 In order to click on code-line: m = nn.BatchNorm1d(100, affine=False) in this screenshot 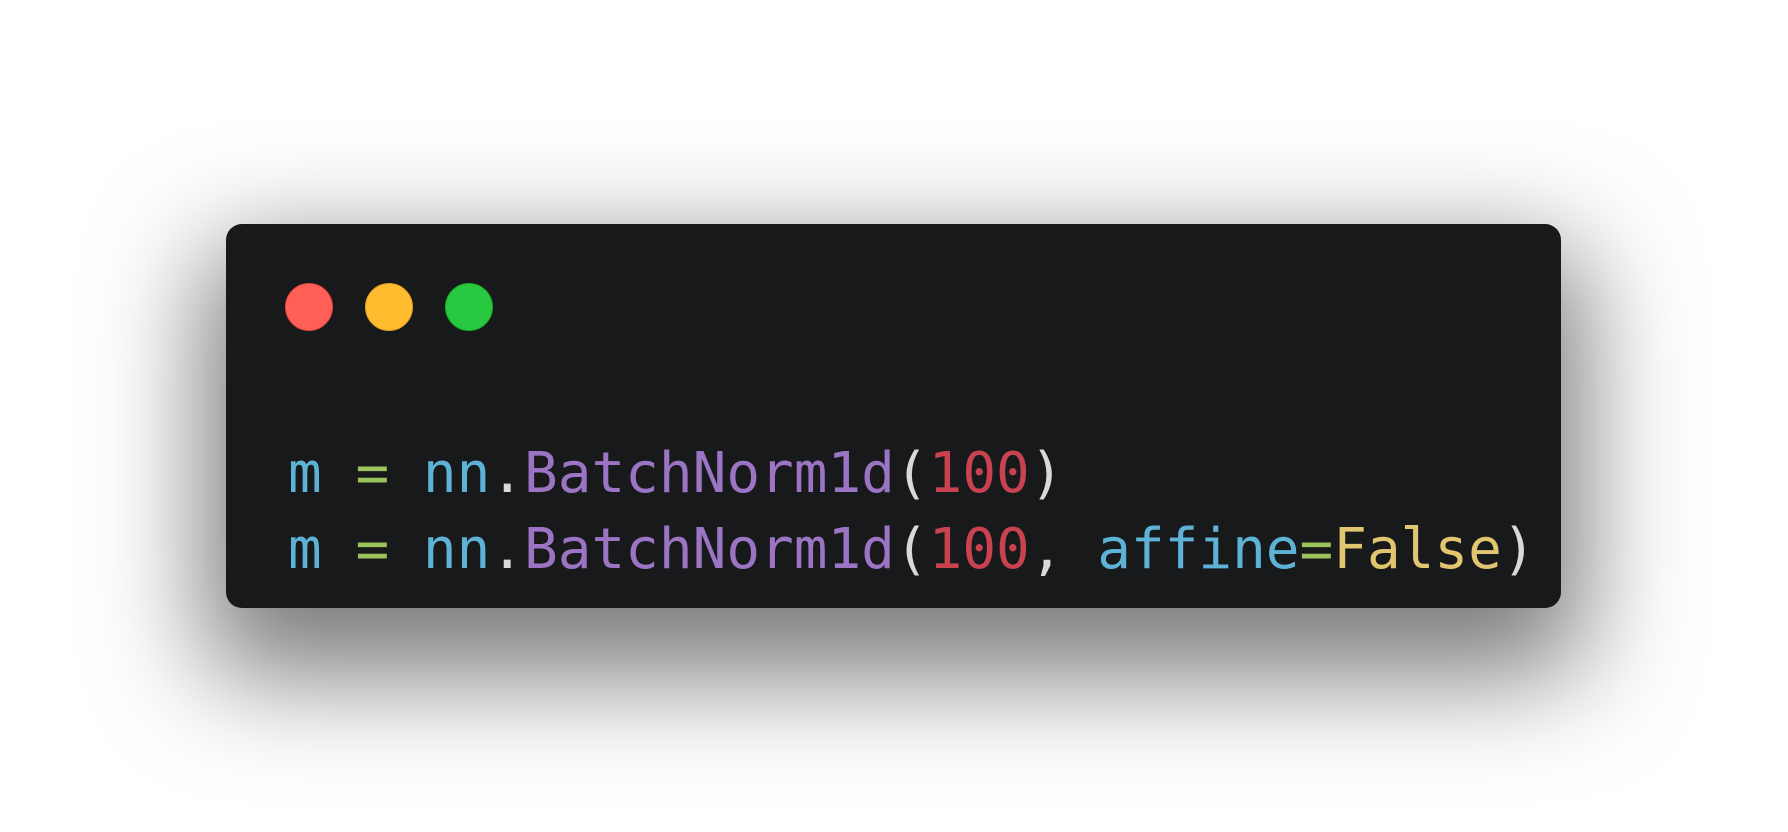, I will do `click(912, 550)`.